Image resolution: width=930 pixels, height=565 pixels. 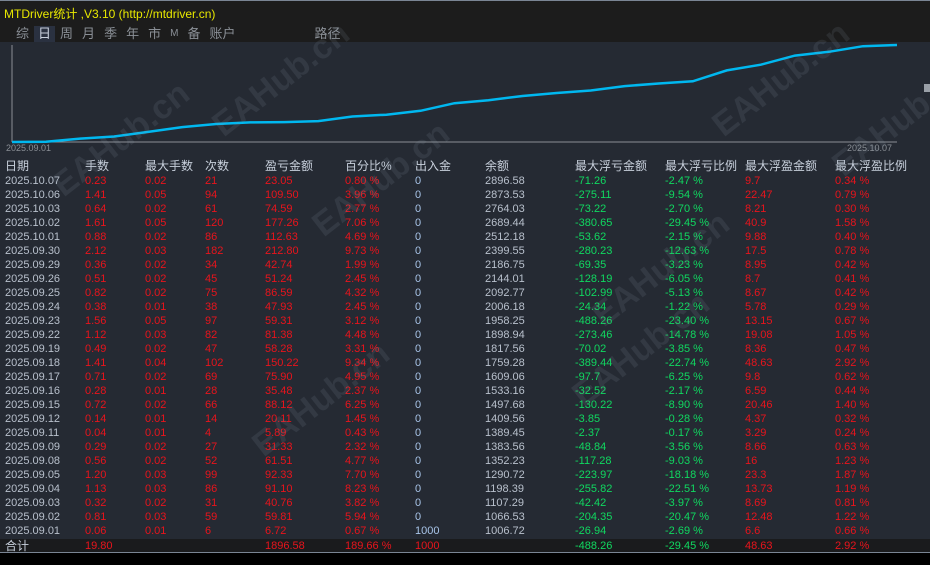 What do you see at coordinates (279, 517) in the screenshot?
I see `cell-profit: 59.81` at bounding box center [279, 517].